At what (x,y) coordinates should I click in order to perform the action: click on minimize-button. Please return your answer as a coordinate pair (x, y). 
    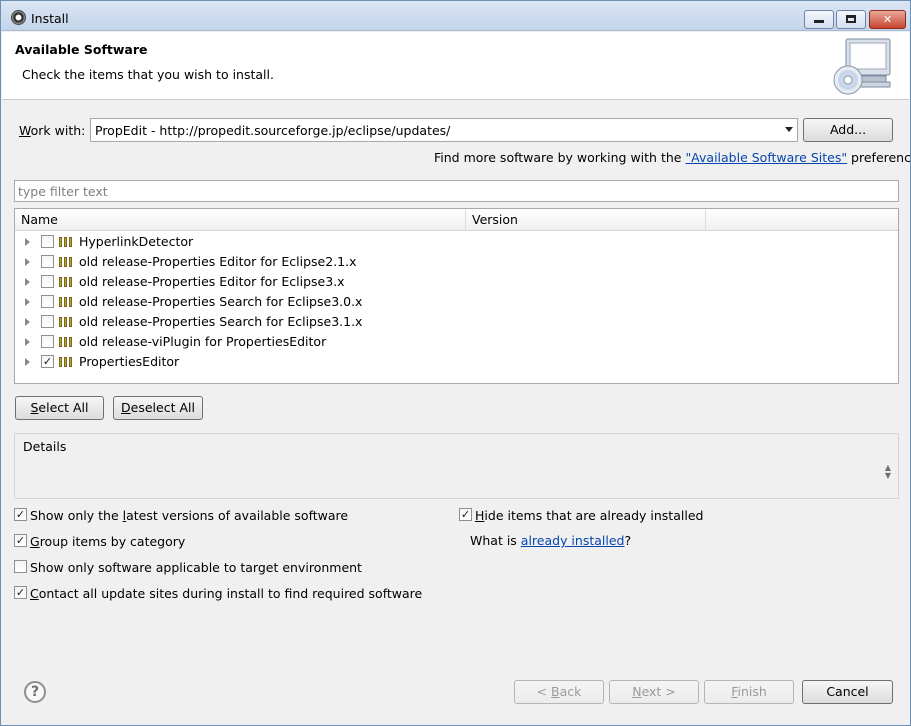
    Looking at the image, I should click on (819, 19).